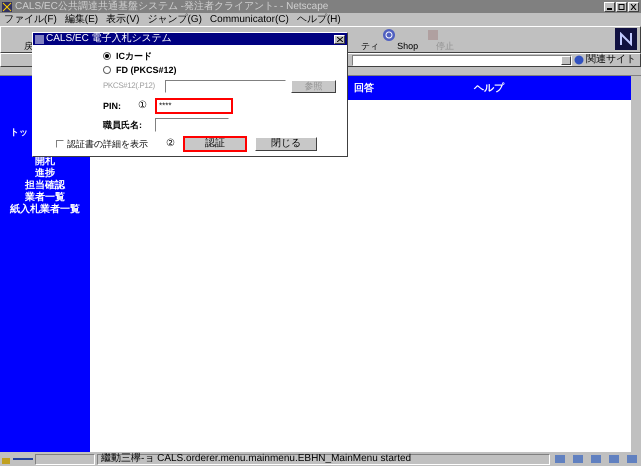 This screenshot has width=641, height=466. What do you see at coordinates (109, 39) in the screenshot?
I see `dialog-title: CALS/EC 電子入札システム` at bounding box center [109, 39].